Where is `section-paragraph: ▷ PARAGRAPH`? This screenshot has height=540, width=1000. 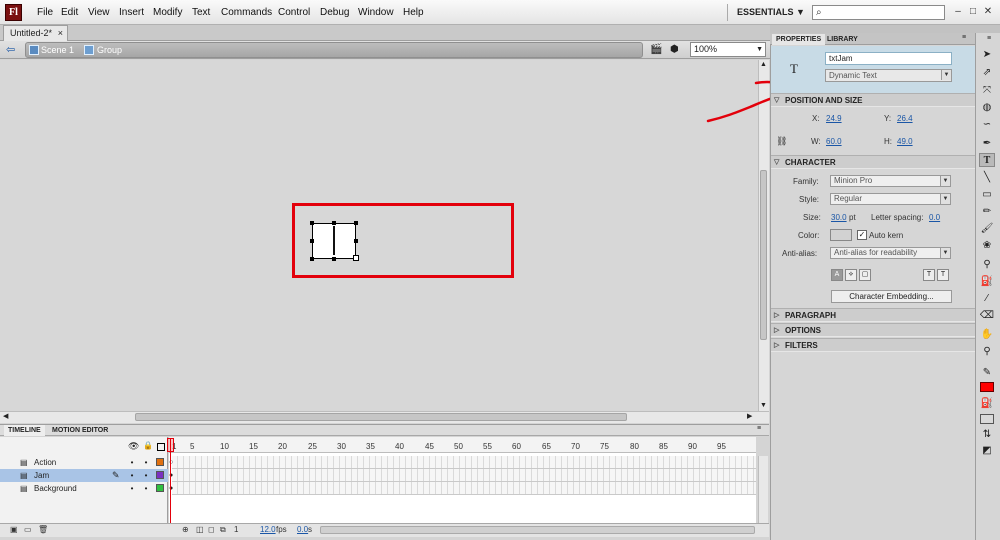 section-paragraph: ▷ PARAGRAPH is located at coordinates (873, 315).